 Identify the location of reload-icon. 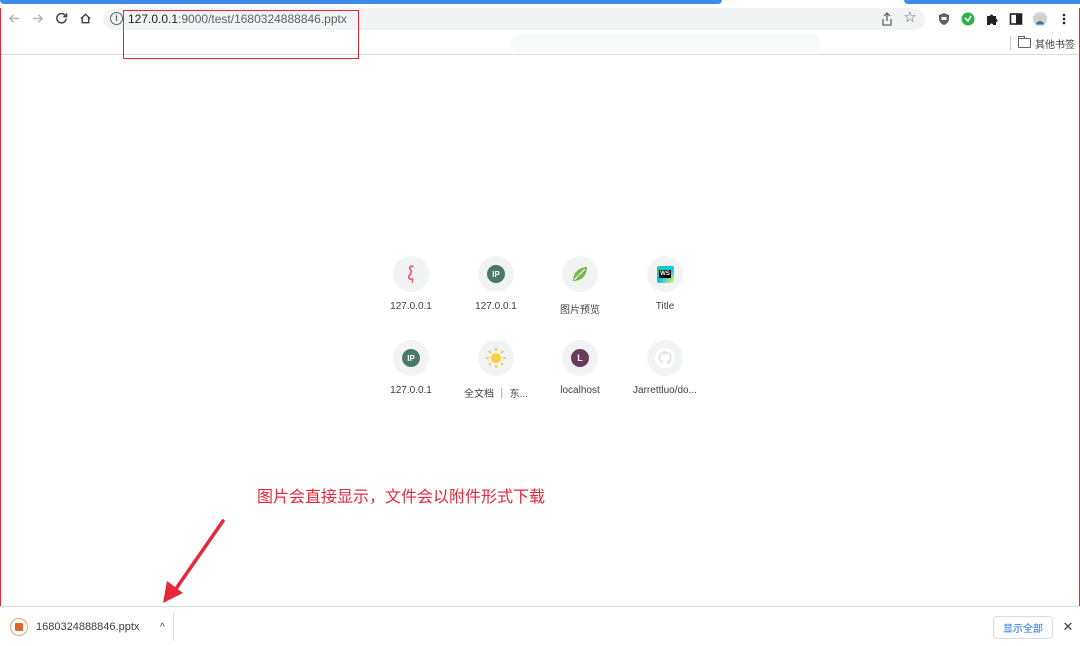
(61, 18).